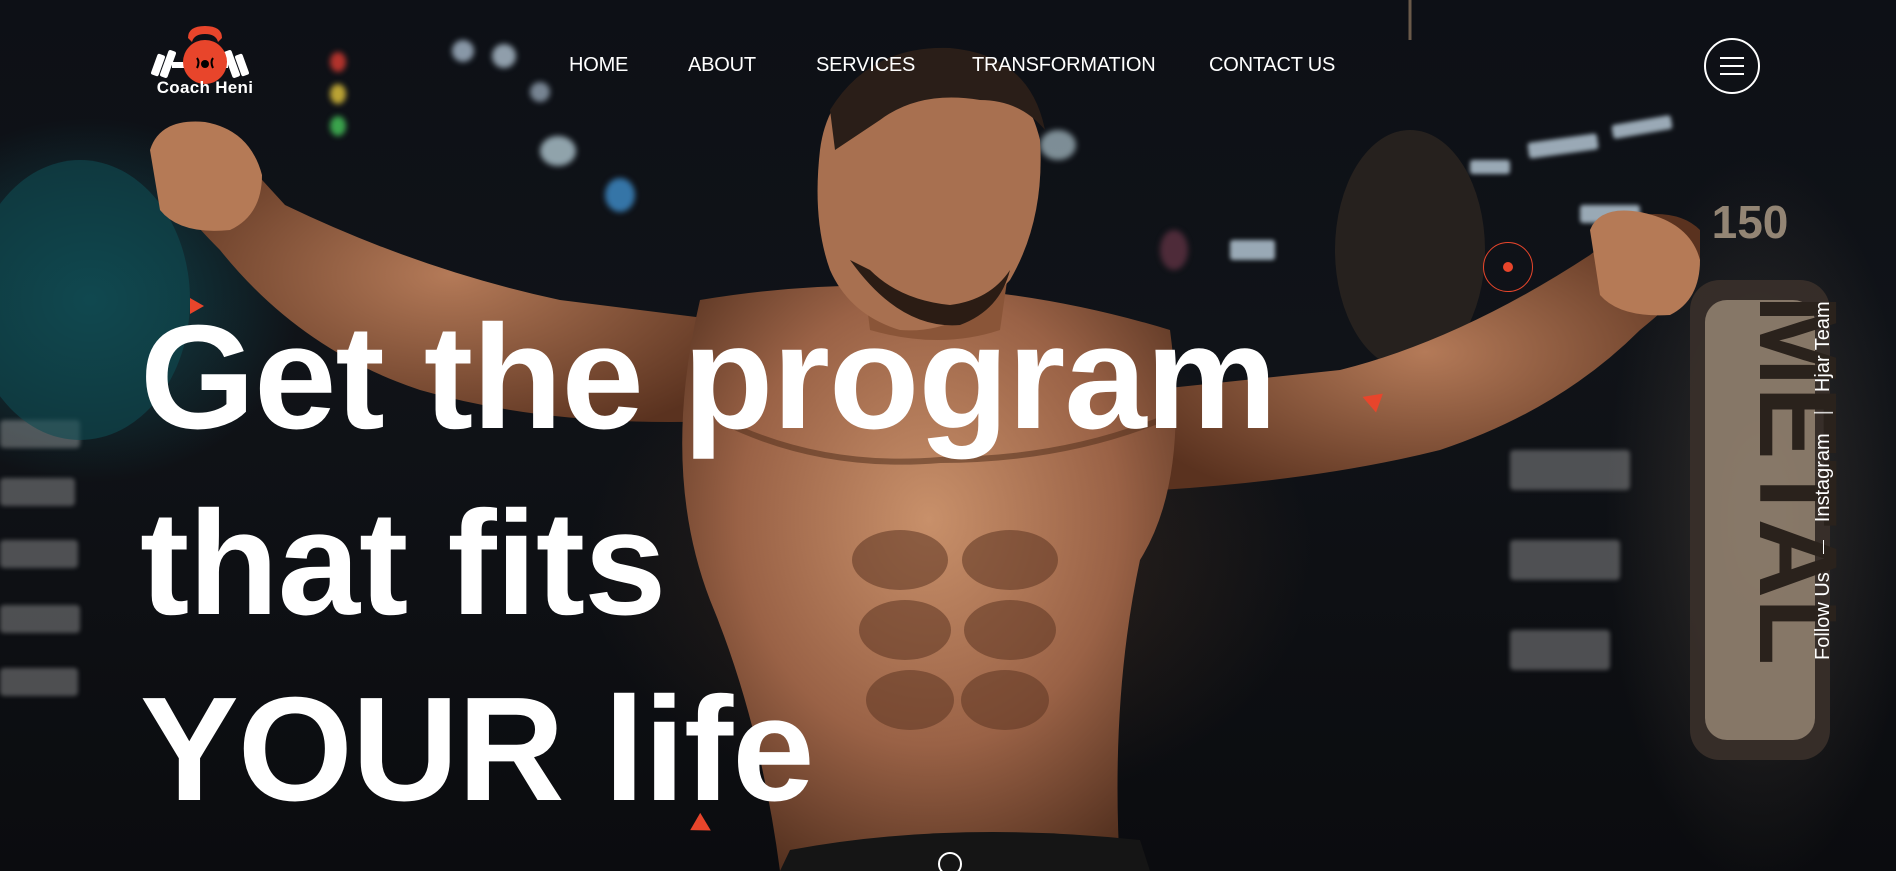 Image resolution: width=1896 pixels, height=871 pixels. I want to click on headline-line: Get the program, so click(708, 377).